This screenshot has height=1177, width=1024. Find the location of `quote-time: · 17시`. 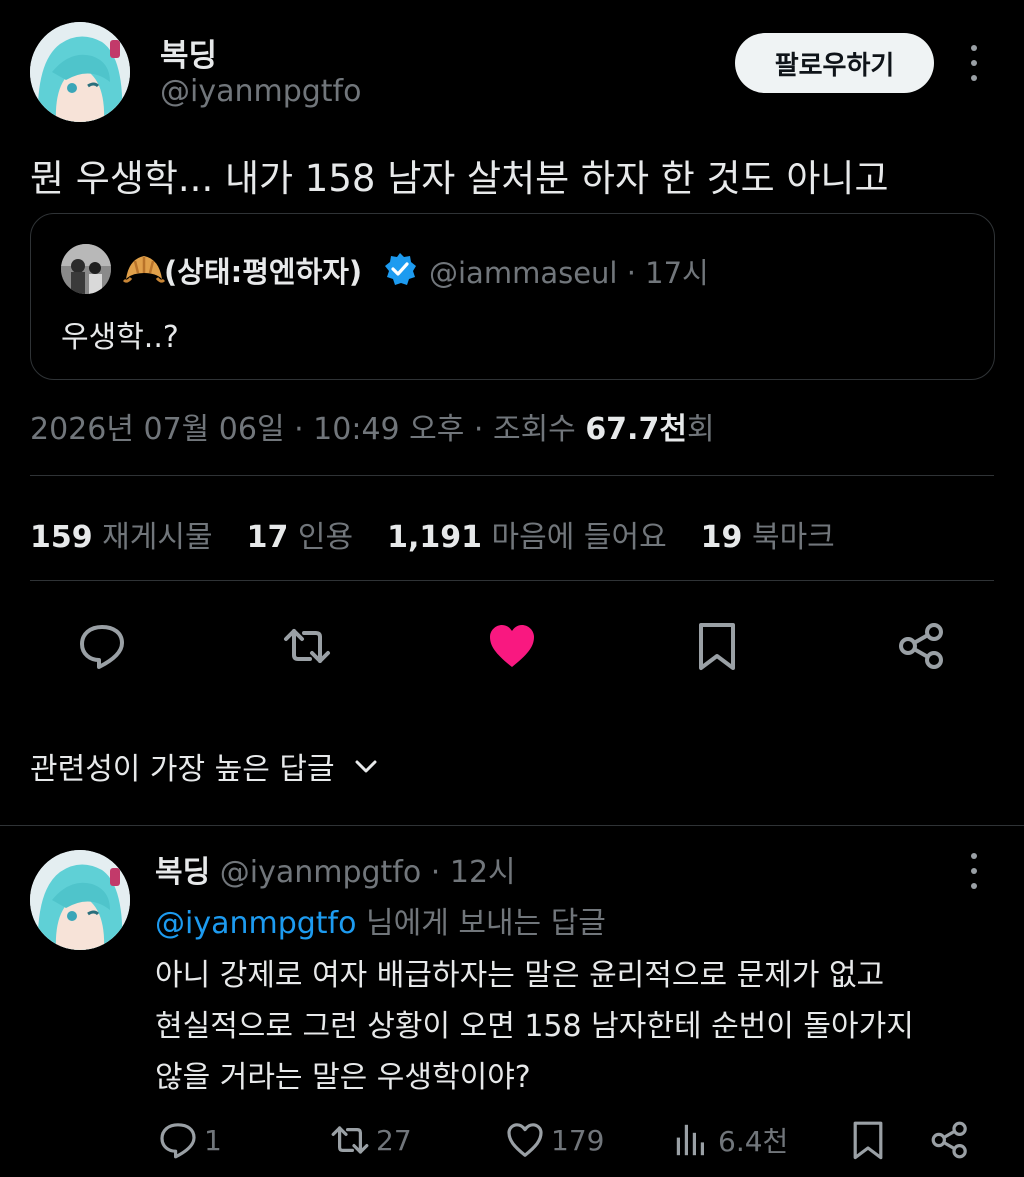

quote-time: · 17시 is located at coordinates (667, 273).